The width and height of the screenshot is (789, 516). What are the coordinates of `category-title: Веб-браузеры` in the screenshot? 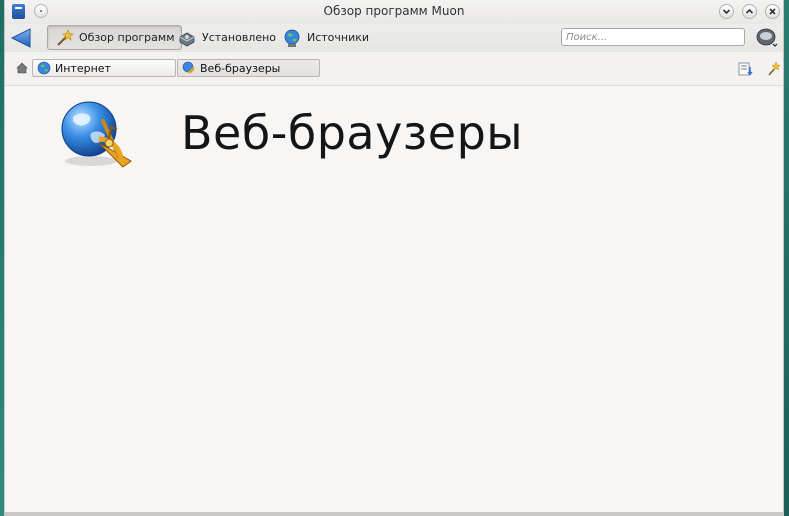 It's located at (352, 133).